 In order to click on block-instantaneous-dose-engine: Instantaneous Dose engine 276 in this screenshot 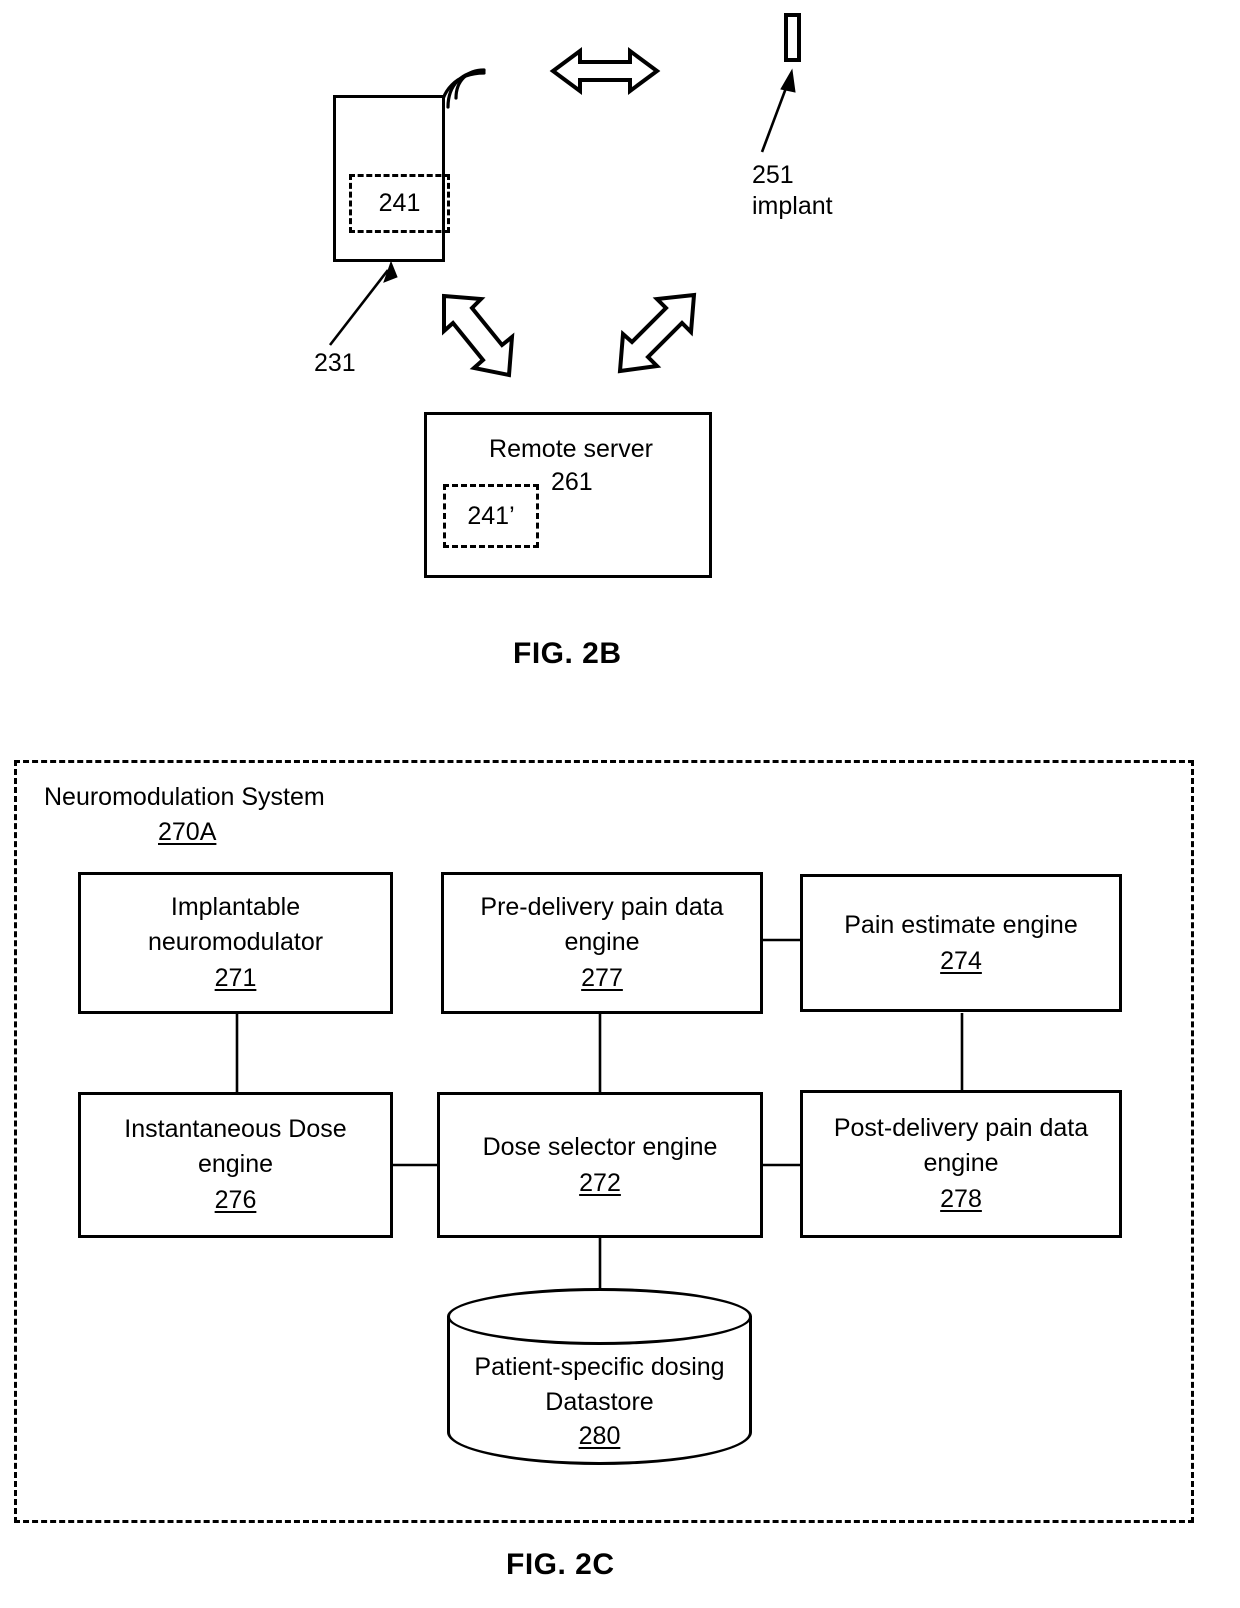, I will do `click(235, 1165)`.